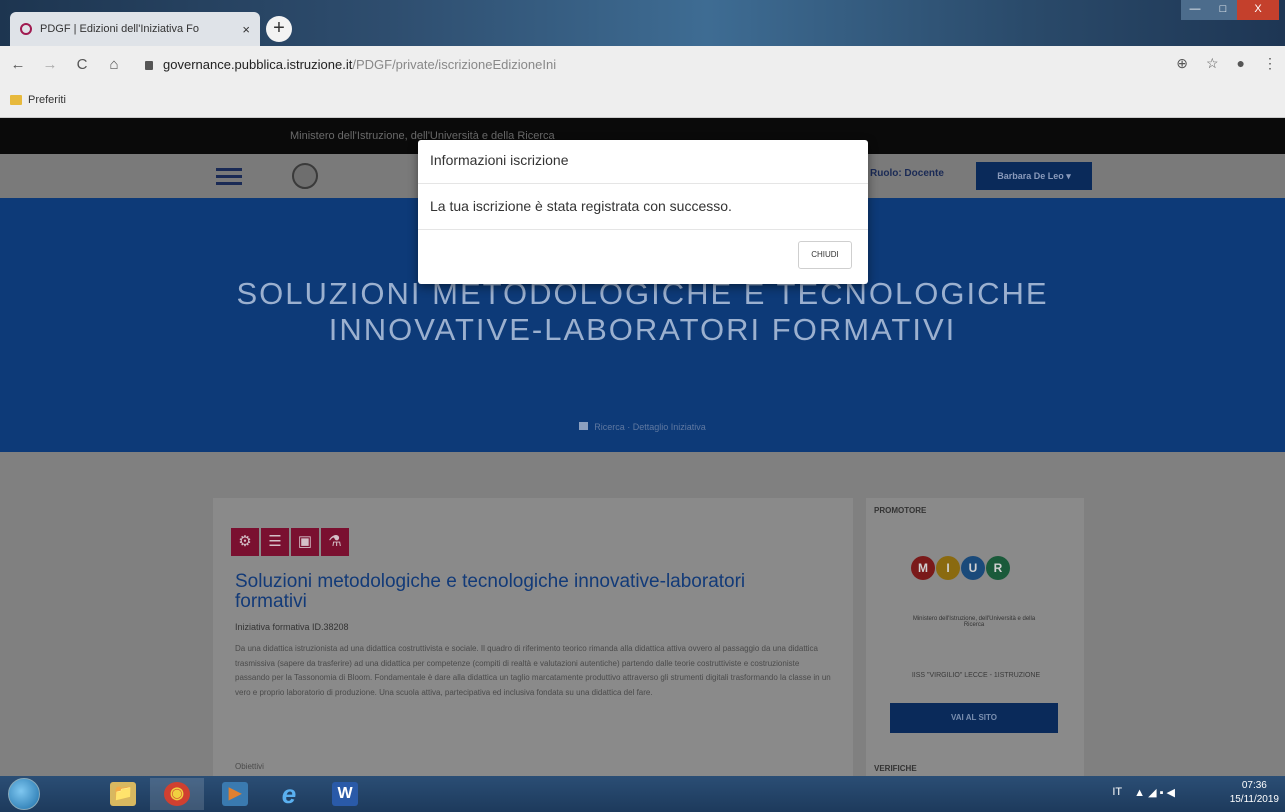 Image resolution: width=1285 pixels, height=812 pixels. Describe the element at coordinates (279, 29) in the screenshot. I see `new-tab-button: +` at that location.